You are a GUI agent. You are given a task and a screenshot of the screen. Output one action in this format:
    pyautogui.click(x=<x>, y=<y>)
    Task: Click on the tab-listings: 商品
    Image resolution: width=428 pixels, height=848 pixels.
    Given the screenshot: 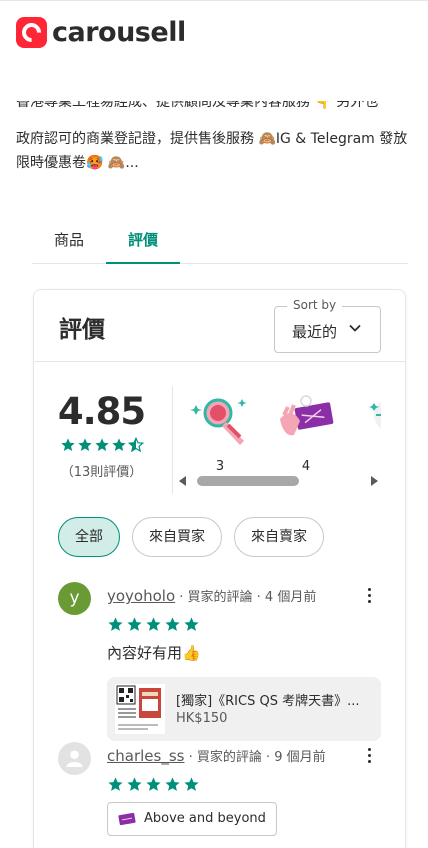 What is the action you would take?
    pyautogui.click(x=69, y=242)
    